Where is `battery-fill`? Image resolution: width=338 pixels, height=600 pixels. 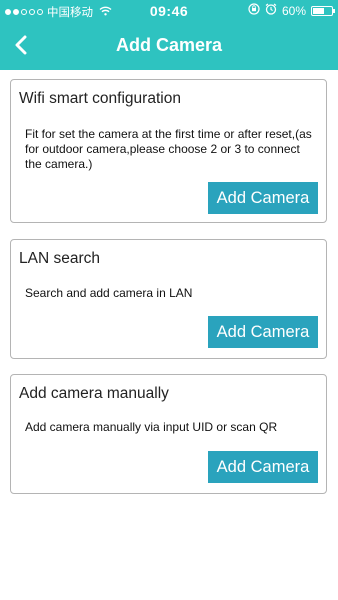 battery-fill is located at coordinates (318, 10).